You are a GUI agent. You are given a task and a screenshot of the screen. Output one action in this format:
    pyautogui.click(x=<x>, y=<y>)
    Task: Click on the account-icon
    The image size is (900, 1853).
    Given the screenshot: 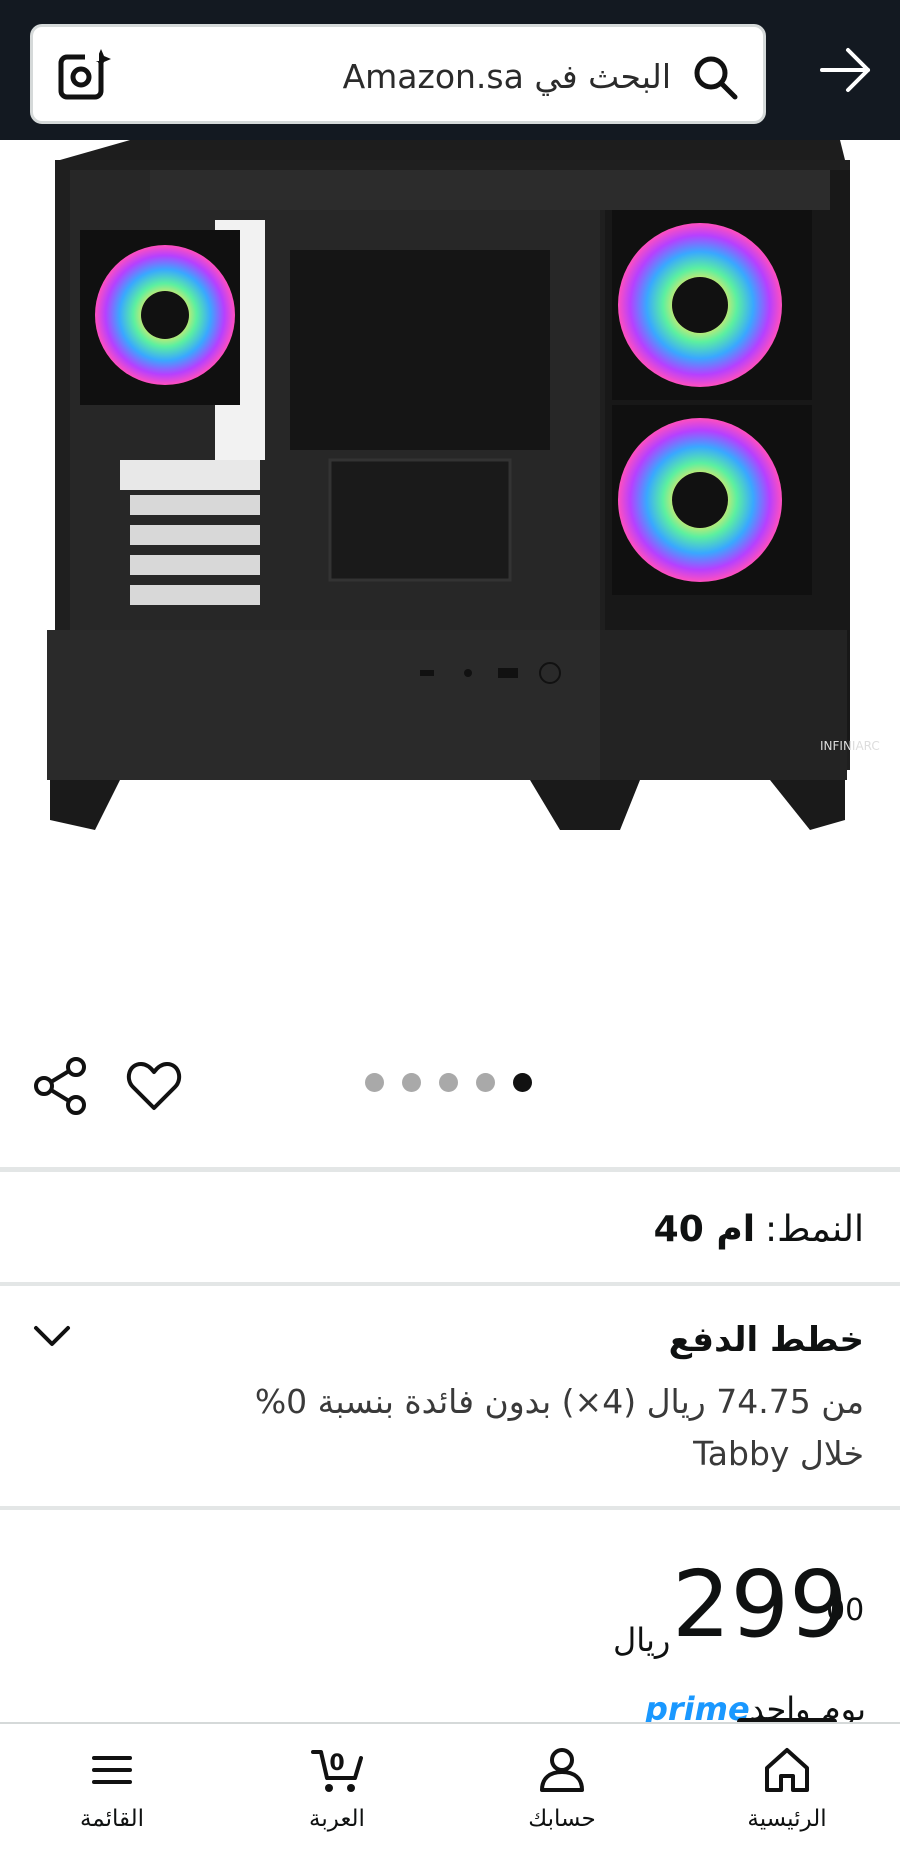 What is the action you would take?
    pyautogui.click(x=562, y=1770)
    